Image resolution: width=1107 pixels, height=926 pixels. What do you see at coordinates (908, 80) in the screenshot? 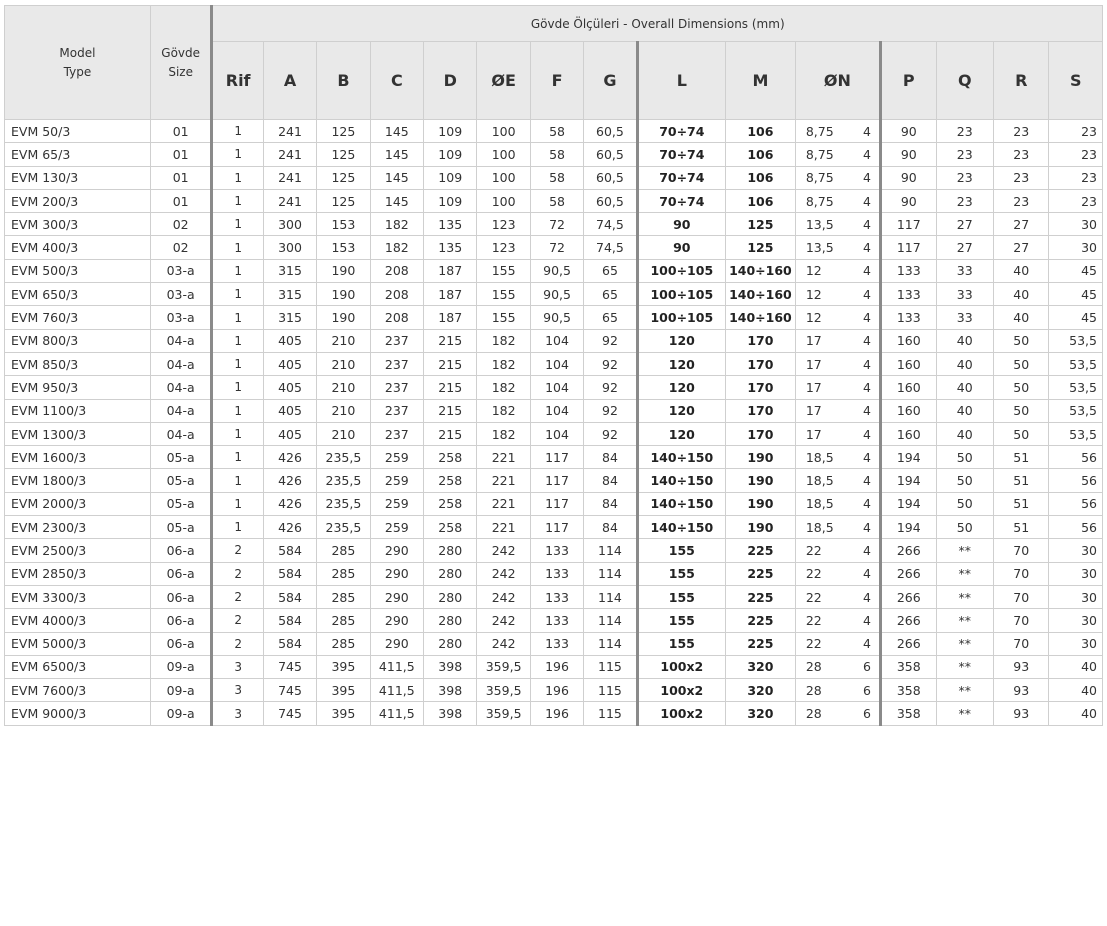
I see `column-header-p: P` at bounding box center [908, 80].